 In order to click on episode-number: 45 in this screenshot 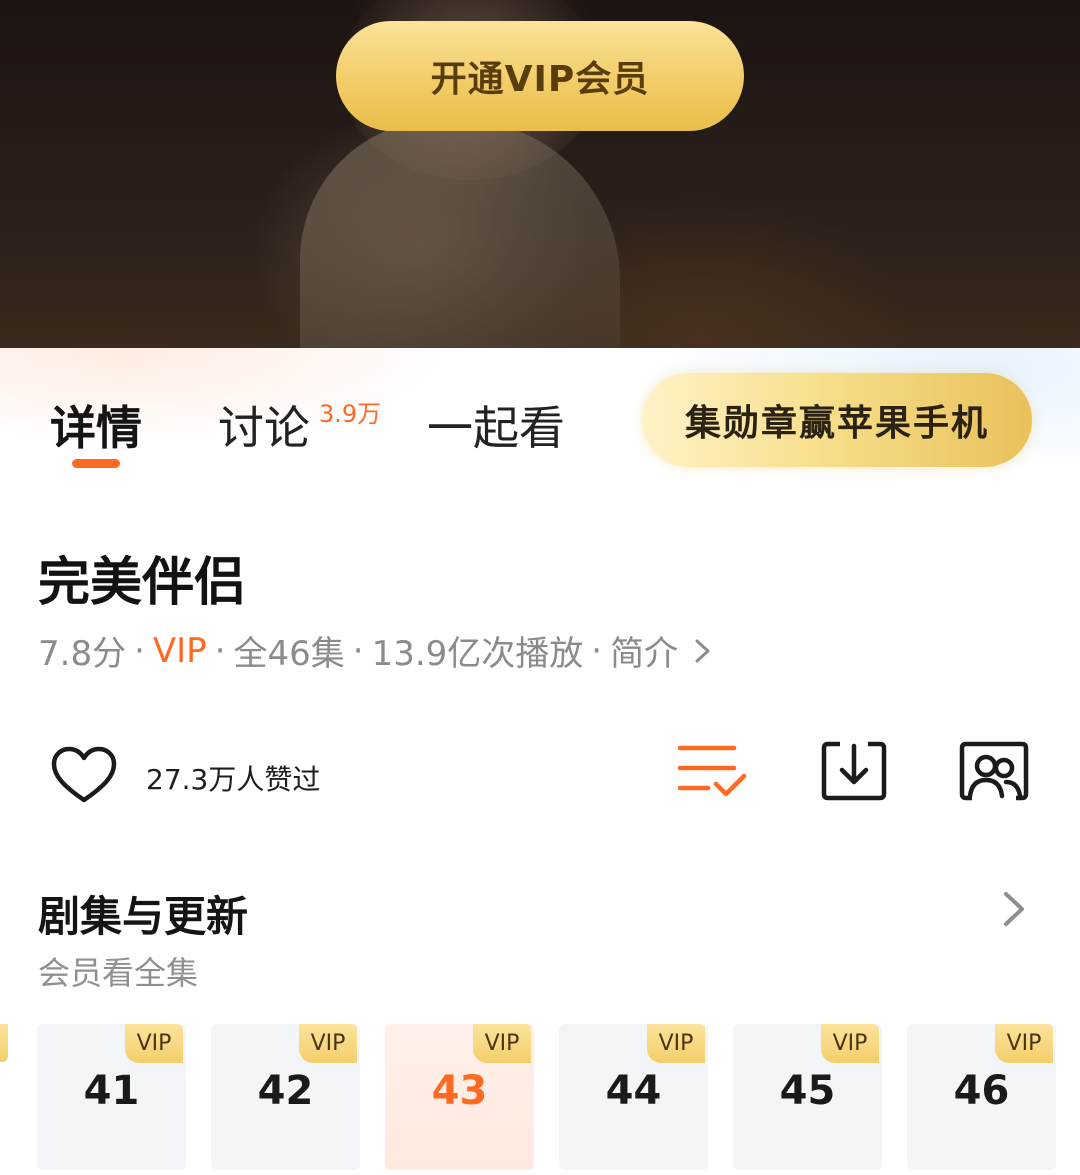, I will do `click(807, 1091)`.